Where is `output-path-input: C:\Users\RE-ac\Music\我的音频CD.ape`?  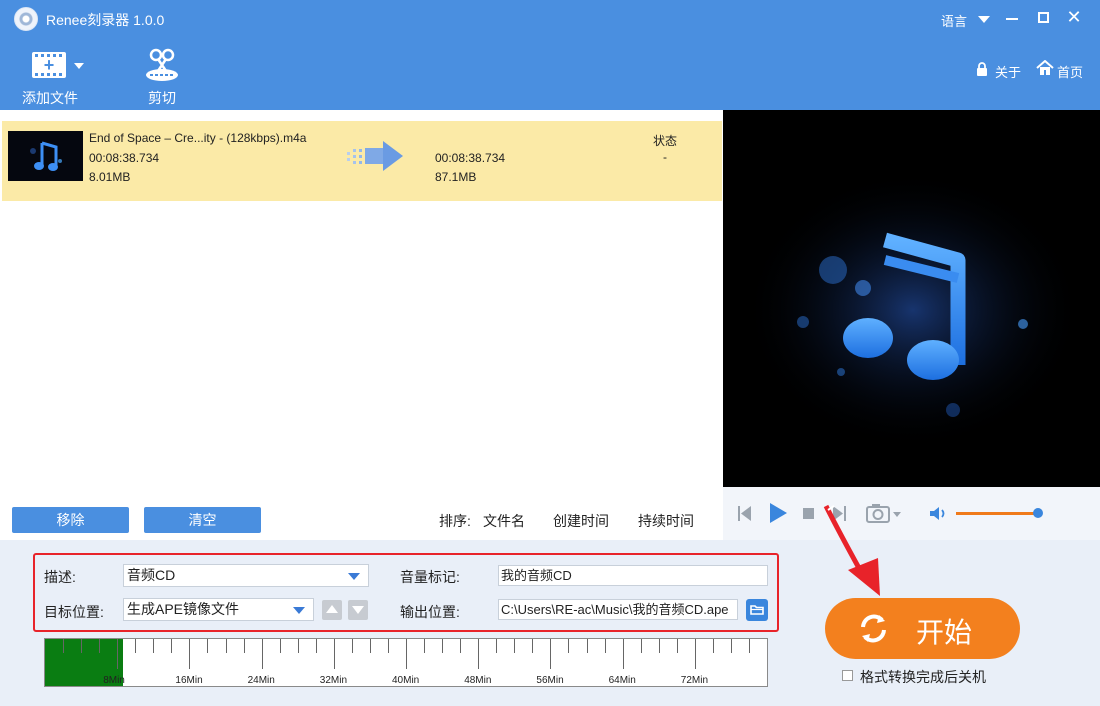 output-path-input: C:\Users\RE-ac\Music\我的音频CD.ape is located at coordinates (618, 609).